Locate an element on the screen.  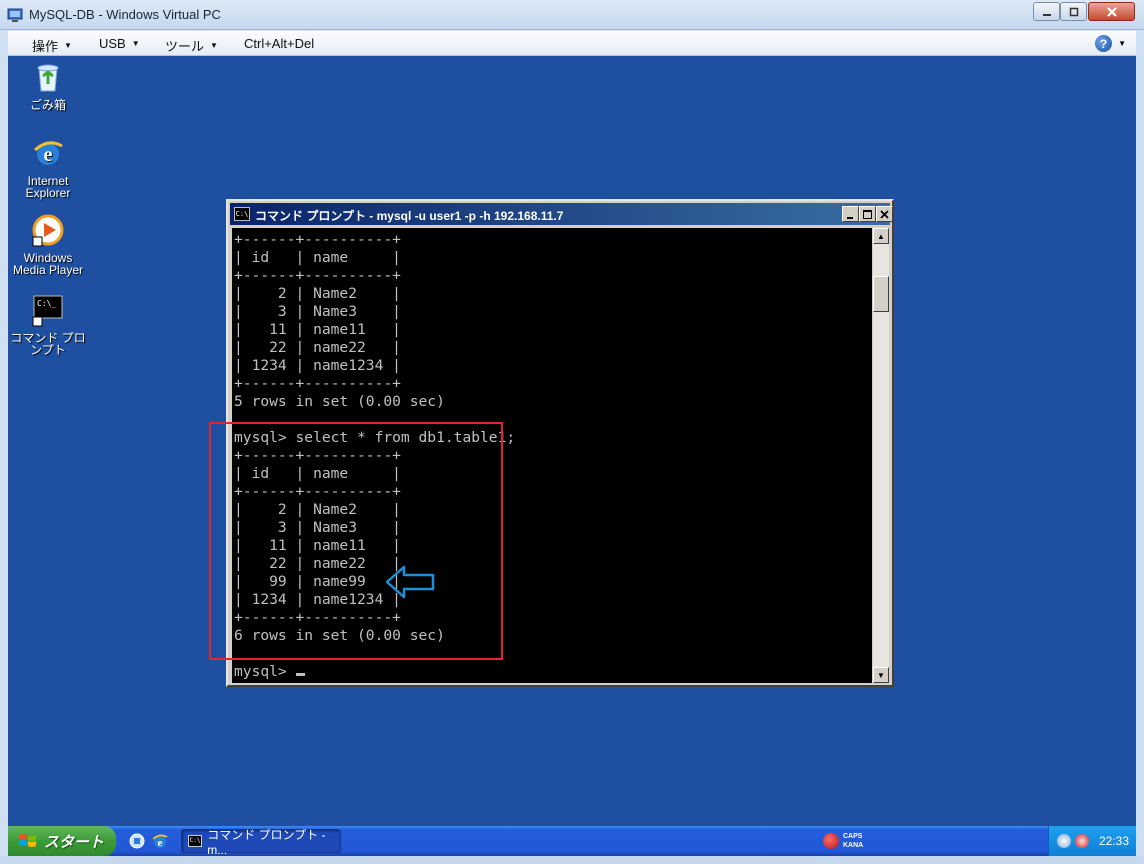
show-desktop-icon is located at coordinates (137, 841).